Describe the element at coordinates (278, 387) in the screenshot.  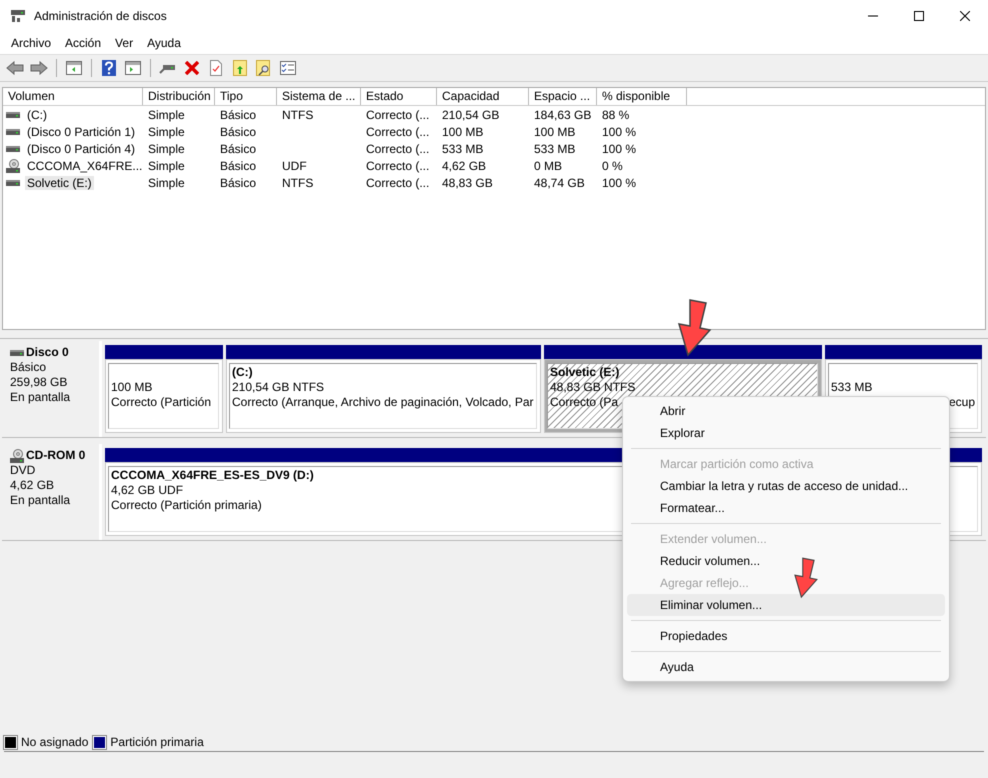
I see `partition-size: 210,54 GB NTFS` at that location.